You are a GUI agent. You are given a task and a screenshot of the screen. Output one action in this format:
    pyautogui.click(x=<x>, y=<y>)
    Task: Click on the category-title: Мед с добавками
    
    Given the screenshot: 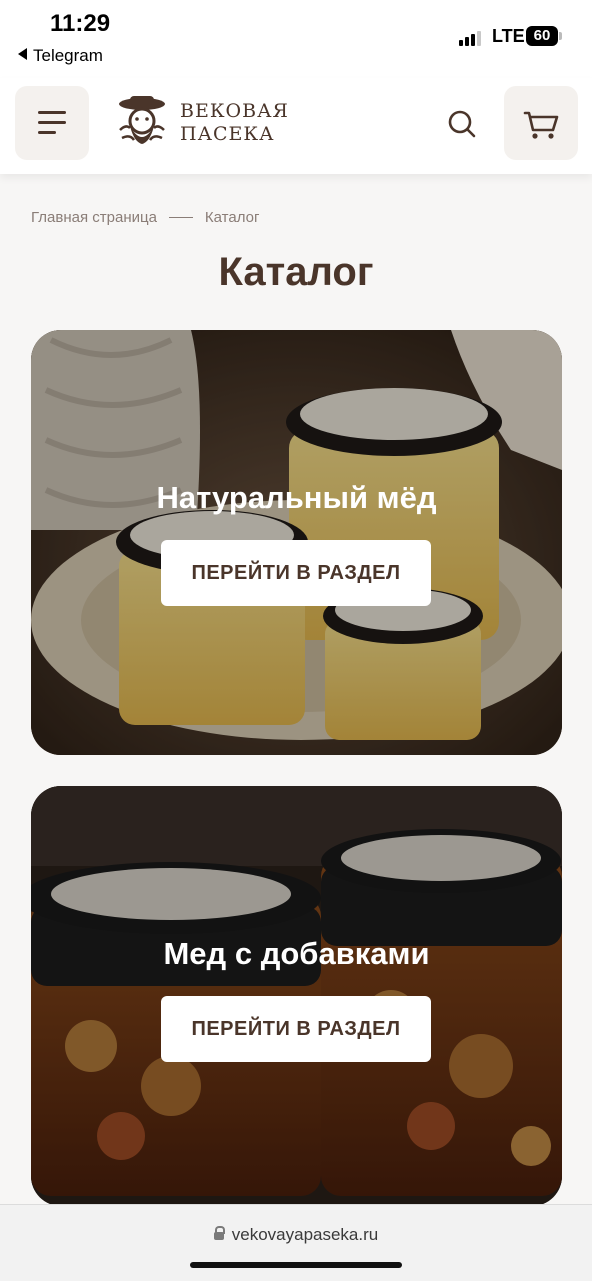 What is the action you would take?
    pyautogui.click(x=296, y=953)
    